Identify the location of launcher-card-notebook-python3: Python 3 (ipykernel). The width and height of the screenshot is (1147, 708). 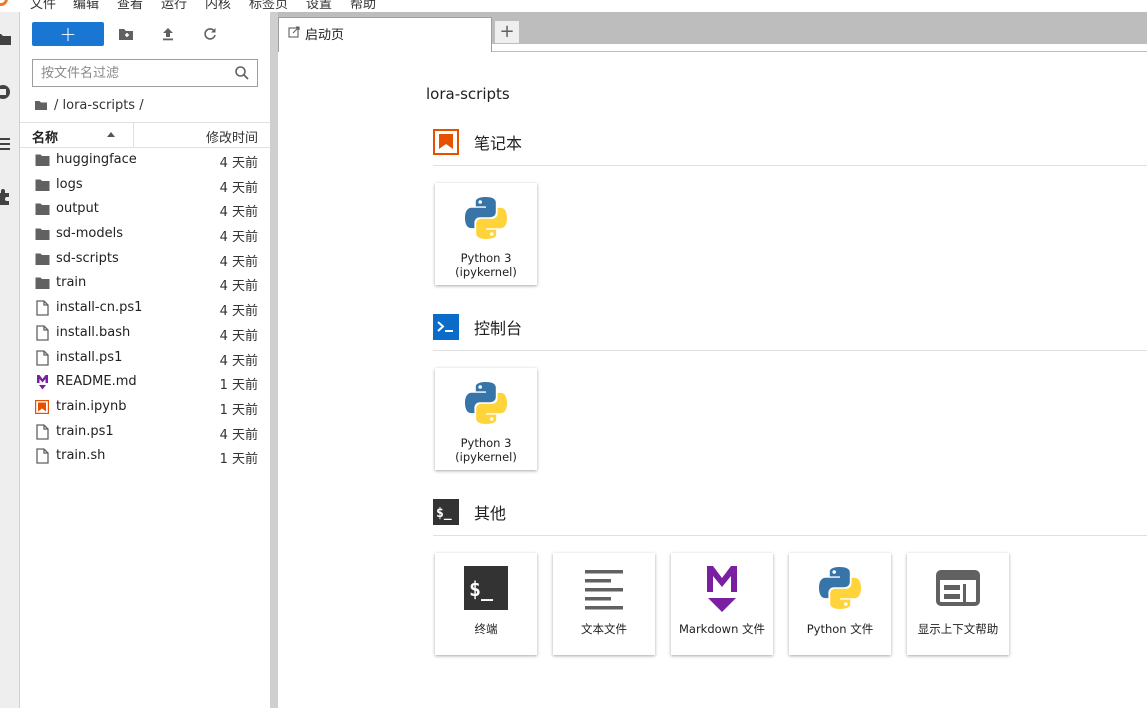
(486, 234).